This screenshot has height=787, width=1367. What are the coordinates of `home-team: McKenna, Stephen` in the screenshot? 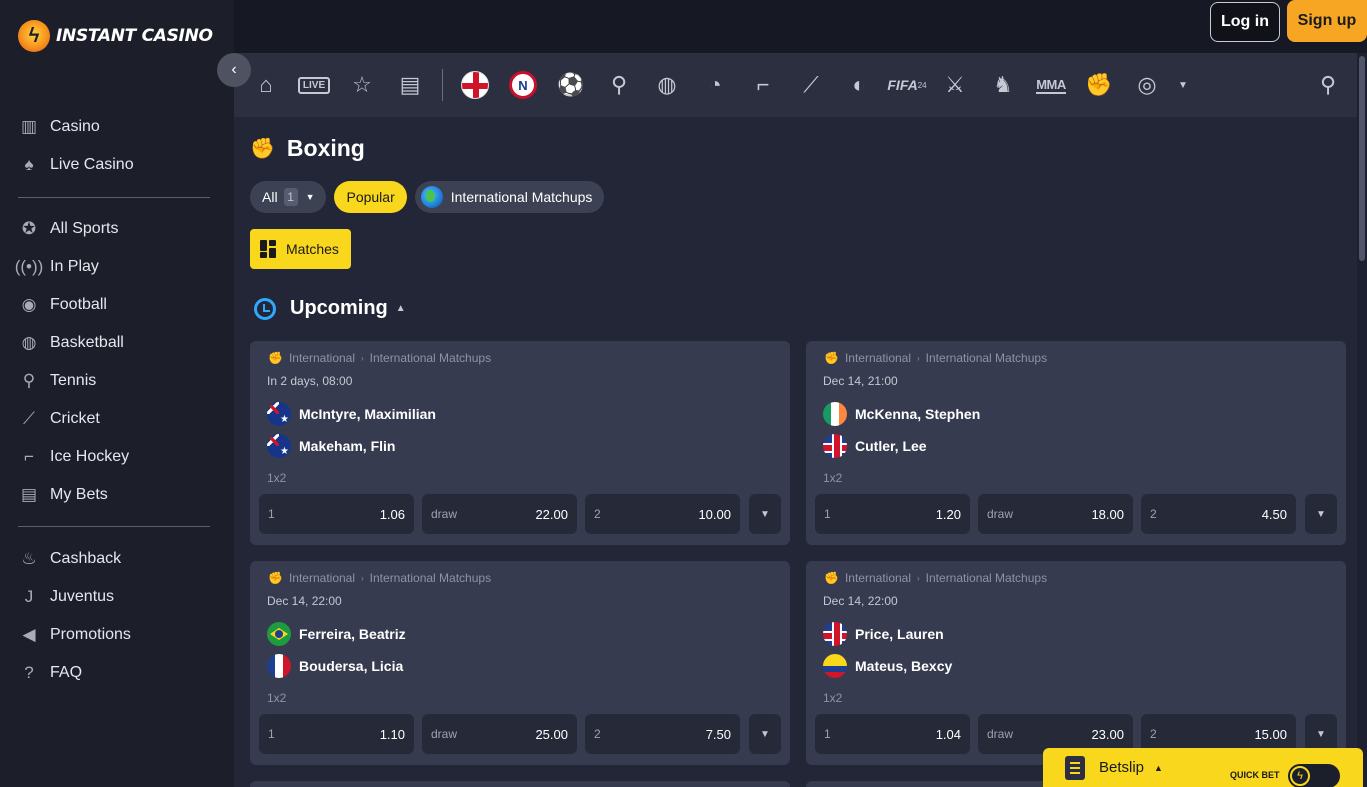 It's located at (901, 414).